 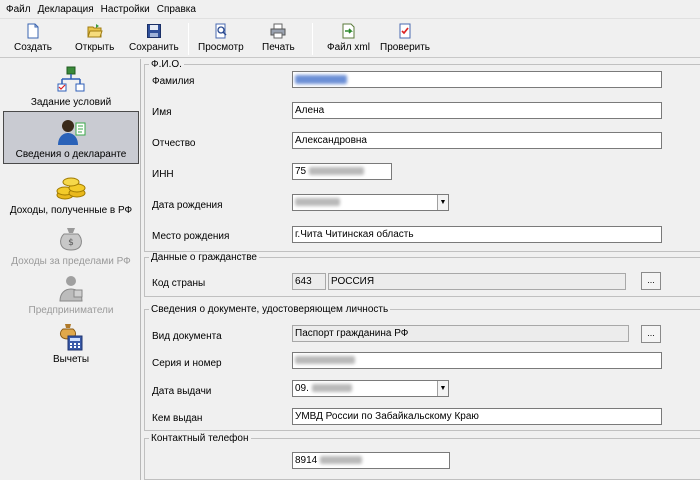 I want to click on menu-settings: Настройки, so click(x=125, y=9).